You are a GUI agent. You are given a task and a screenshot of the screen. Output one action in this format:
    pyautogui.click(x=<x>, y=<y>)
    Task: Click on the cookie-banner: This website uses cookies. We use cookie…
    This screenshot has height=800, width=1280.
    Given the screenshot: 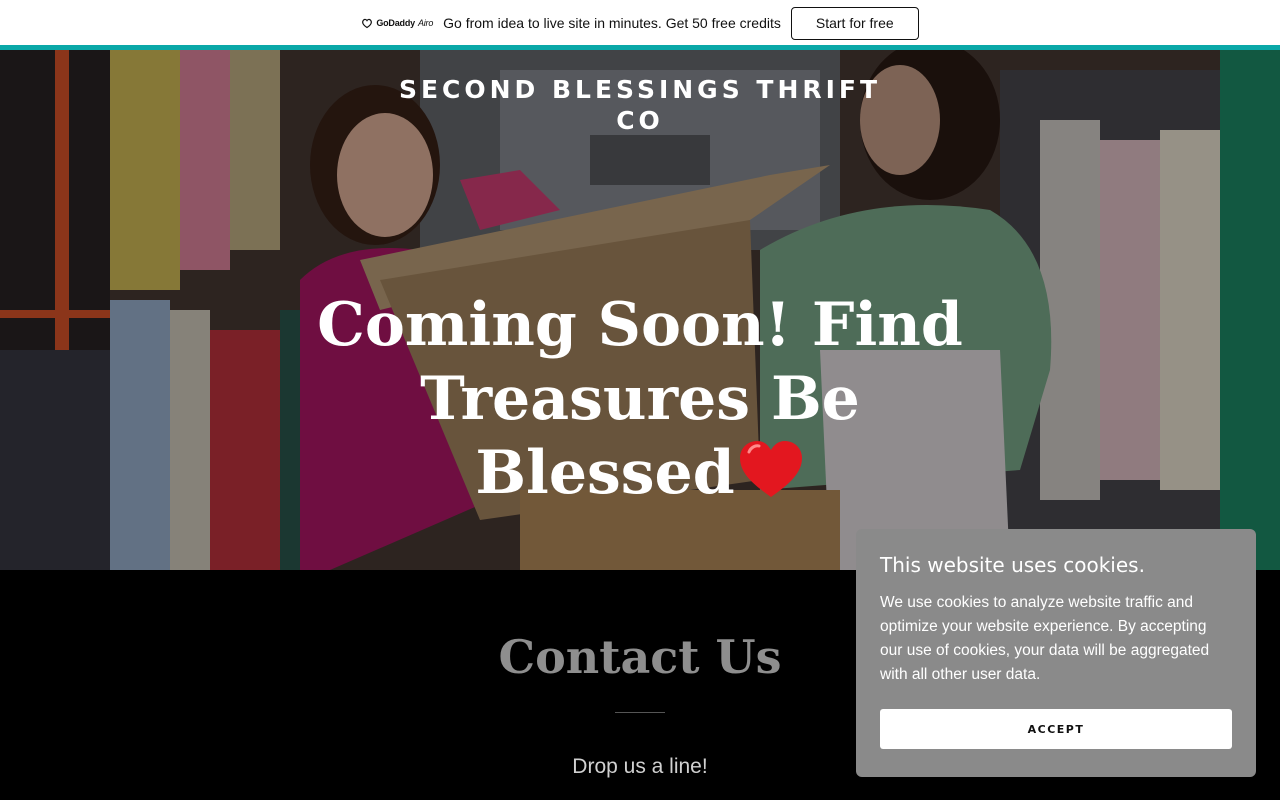 What is the action you would take?
    pyautogui.click(x=1056, y=653)
    